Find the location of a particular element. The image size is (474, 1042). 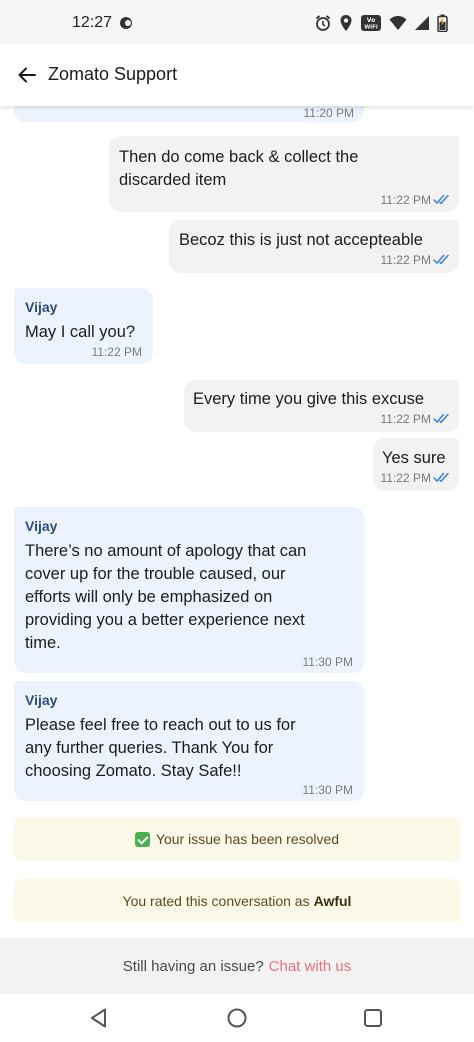

nav-back-button is located at coordinates (99, 1018).